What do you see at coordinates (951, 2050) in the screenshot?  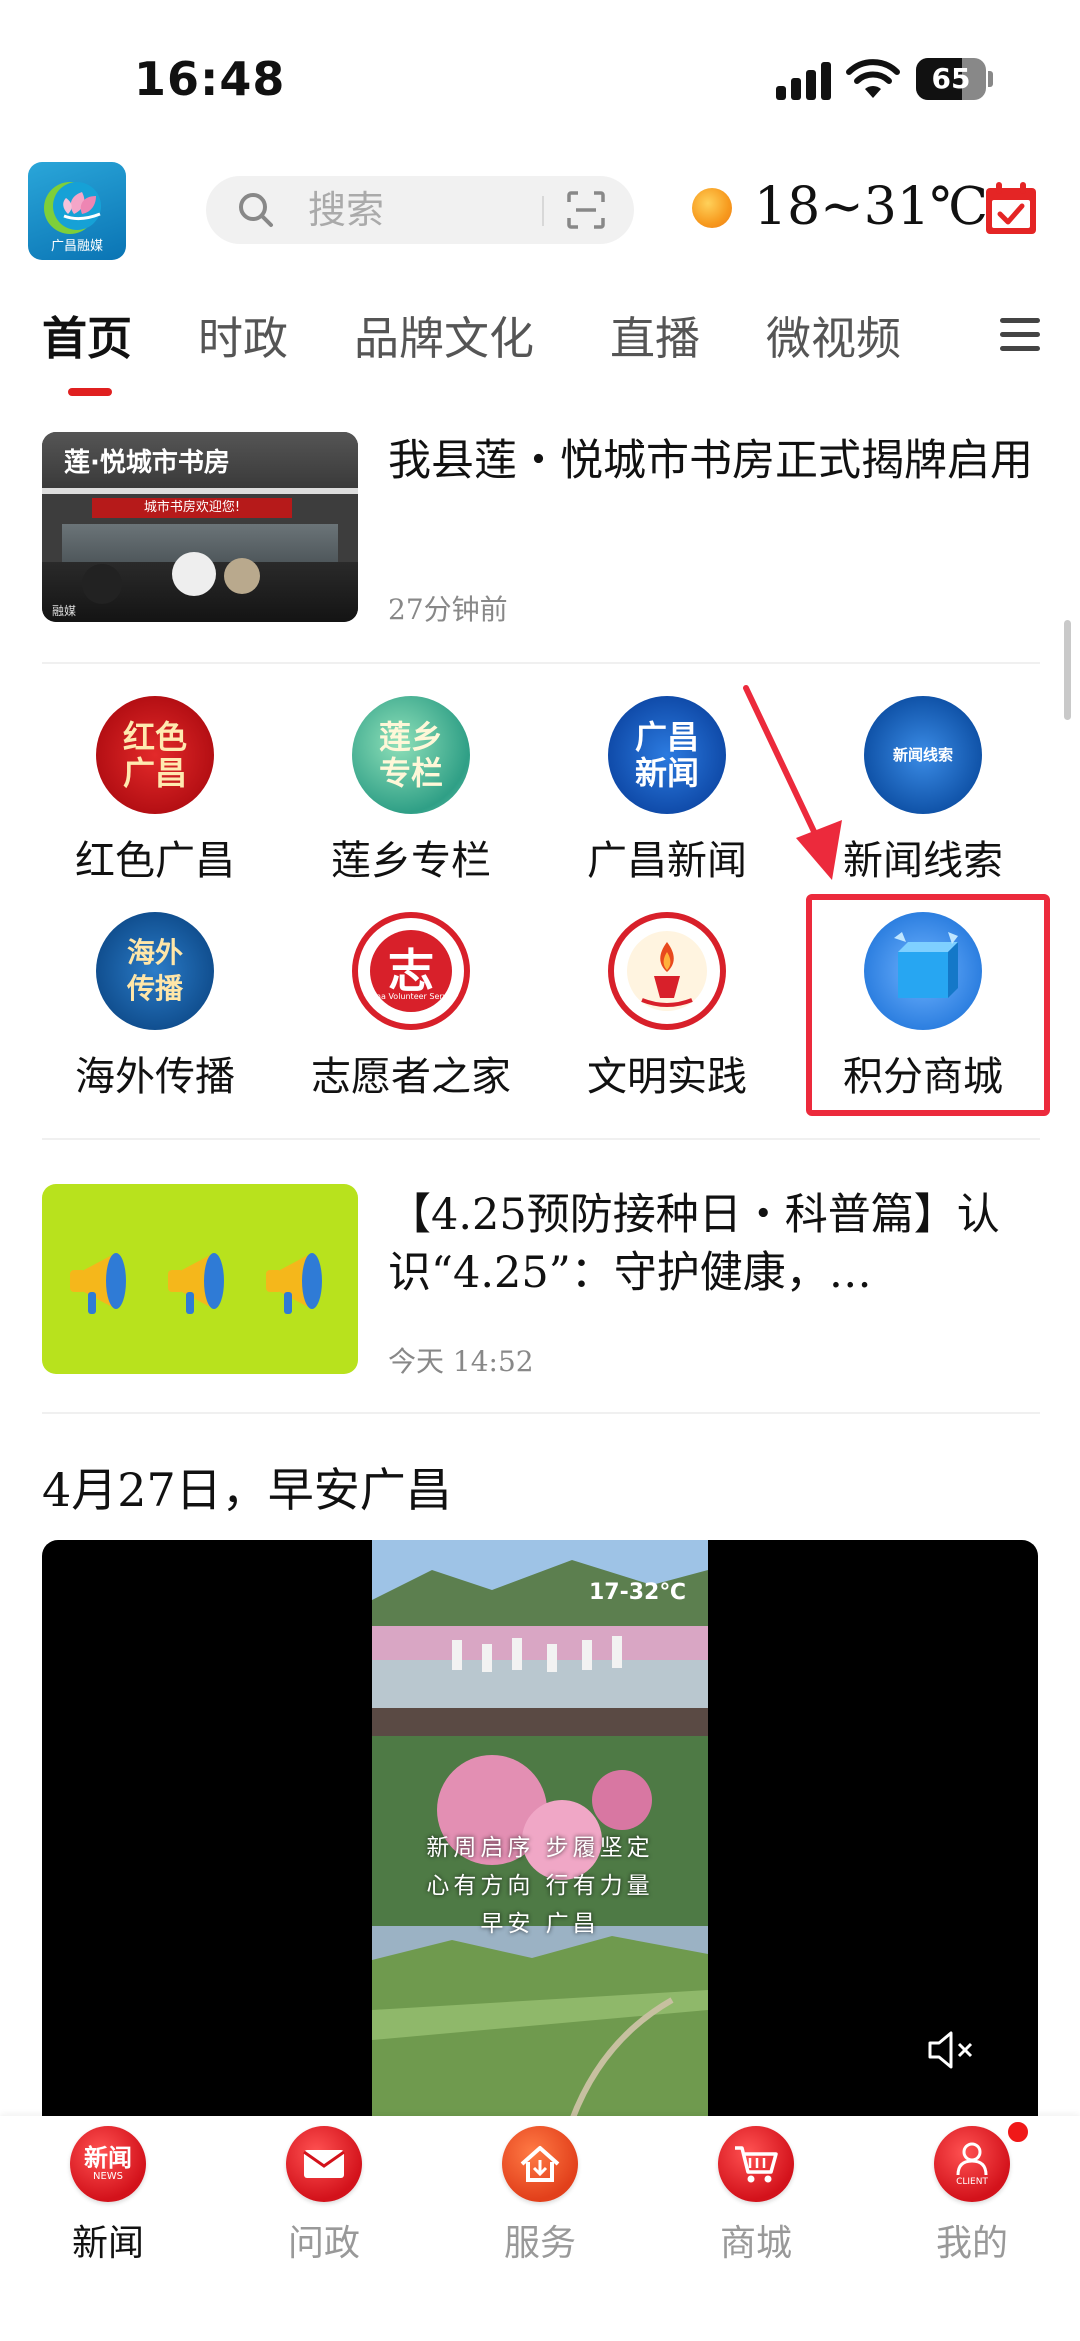 I see `mute-icon` at bounding box center [951, 2050].